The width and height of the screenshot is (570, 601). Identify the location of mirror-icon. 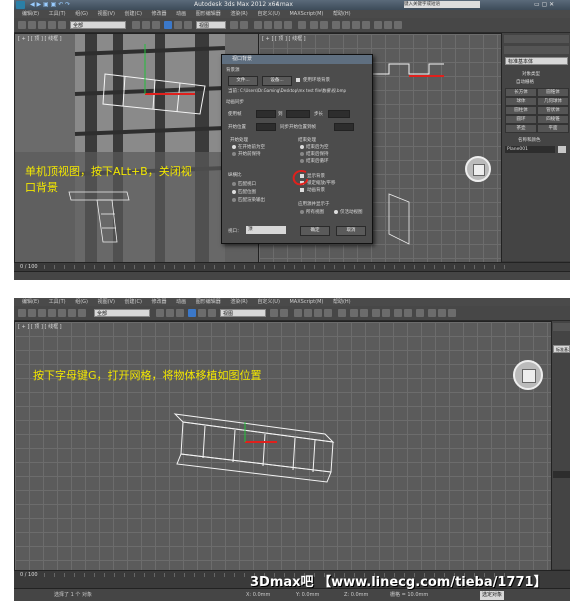
(314, 25).